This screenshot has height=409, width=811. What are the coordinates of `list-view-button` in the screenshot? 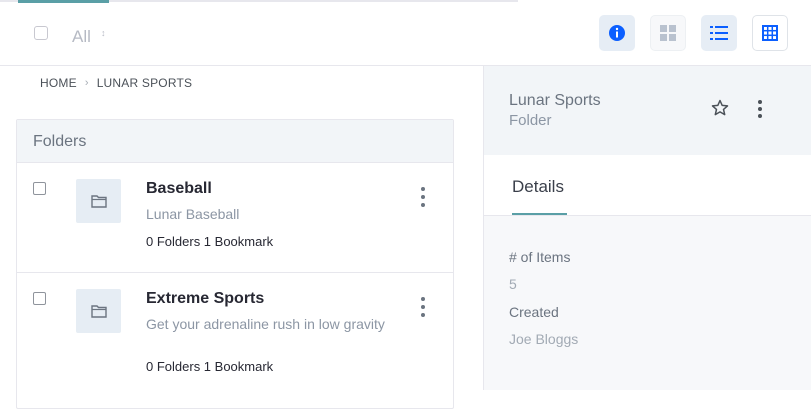 It's located at (719, 33).